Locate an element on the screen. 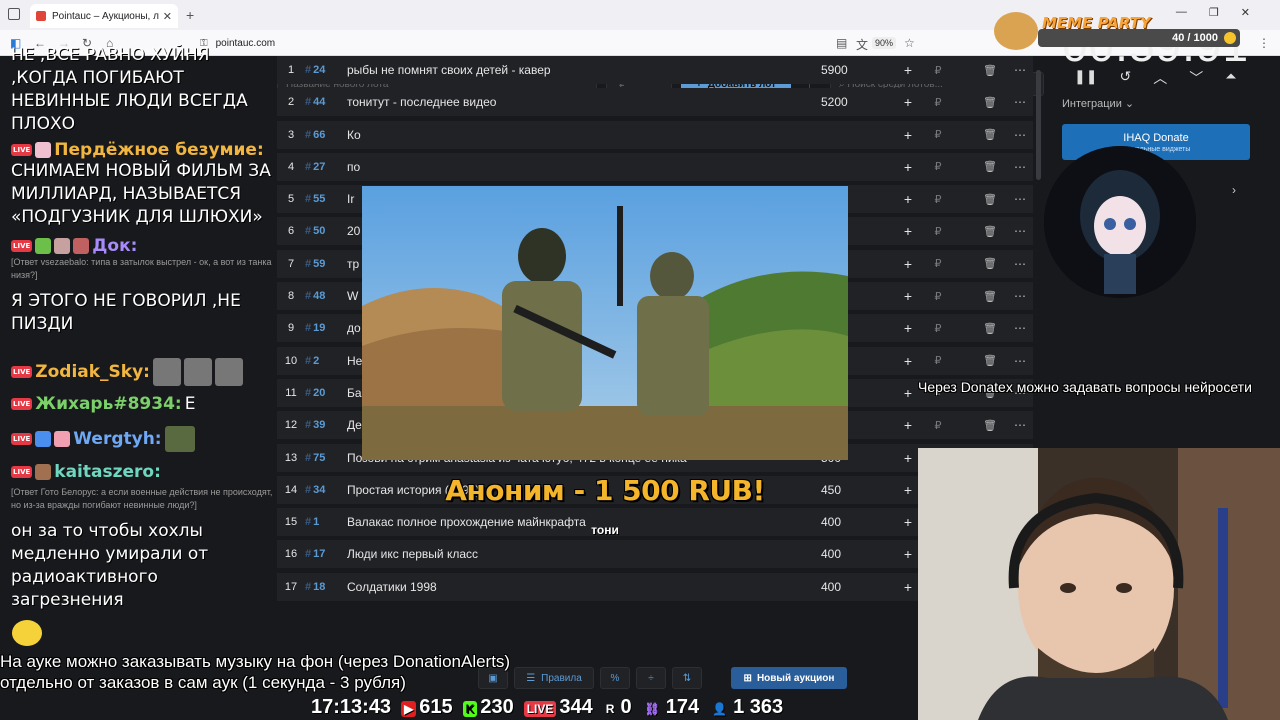 This screenshot has width=1280, height=720. lot-name: тонитут - последнее видео is located at coordinates (584, 102).